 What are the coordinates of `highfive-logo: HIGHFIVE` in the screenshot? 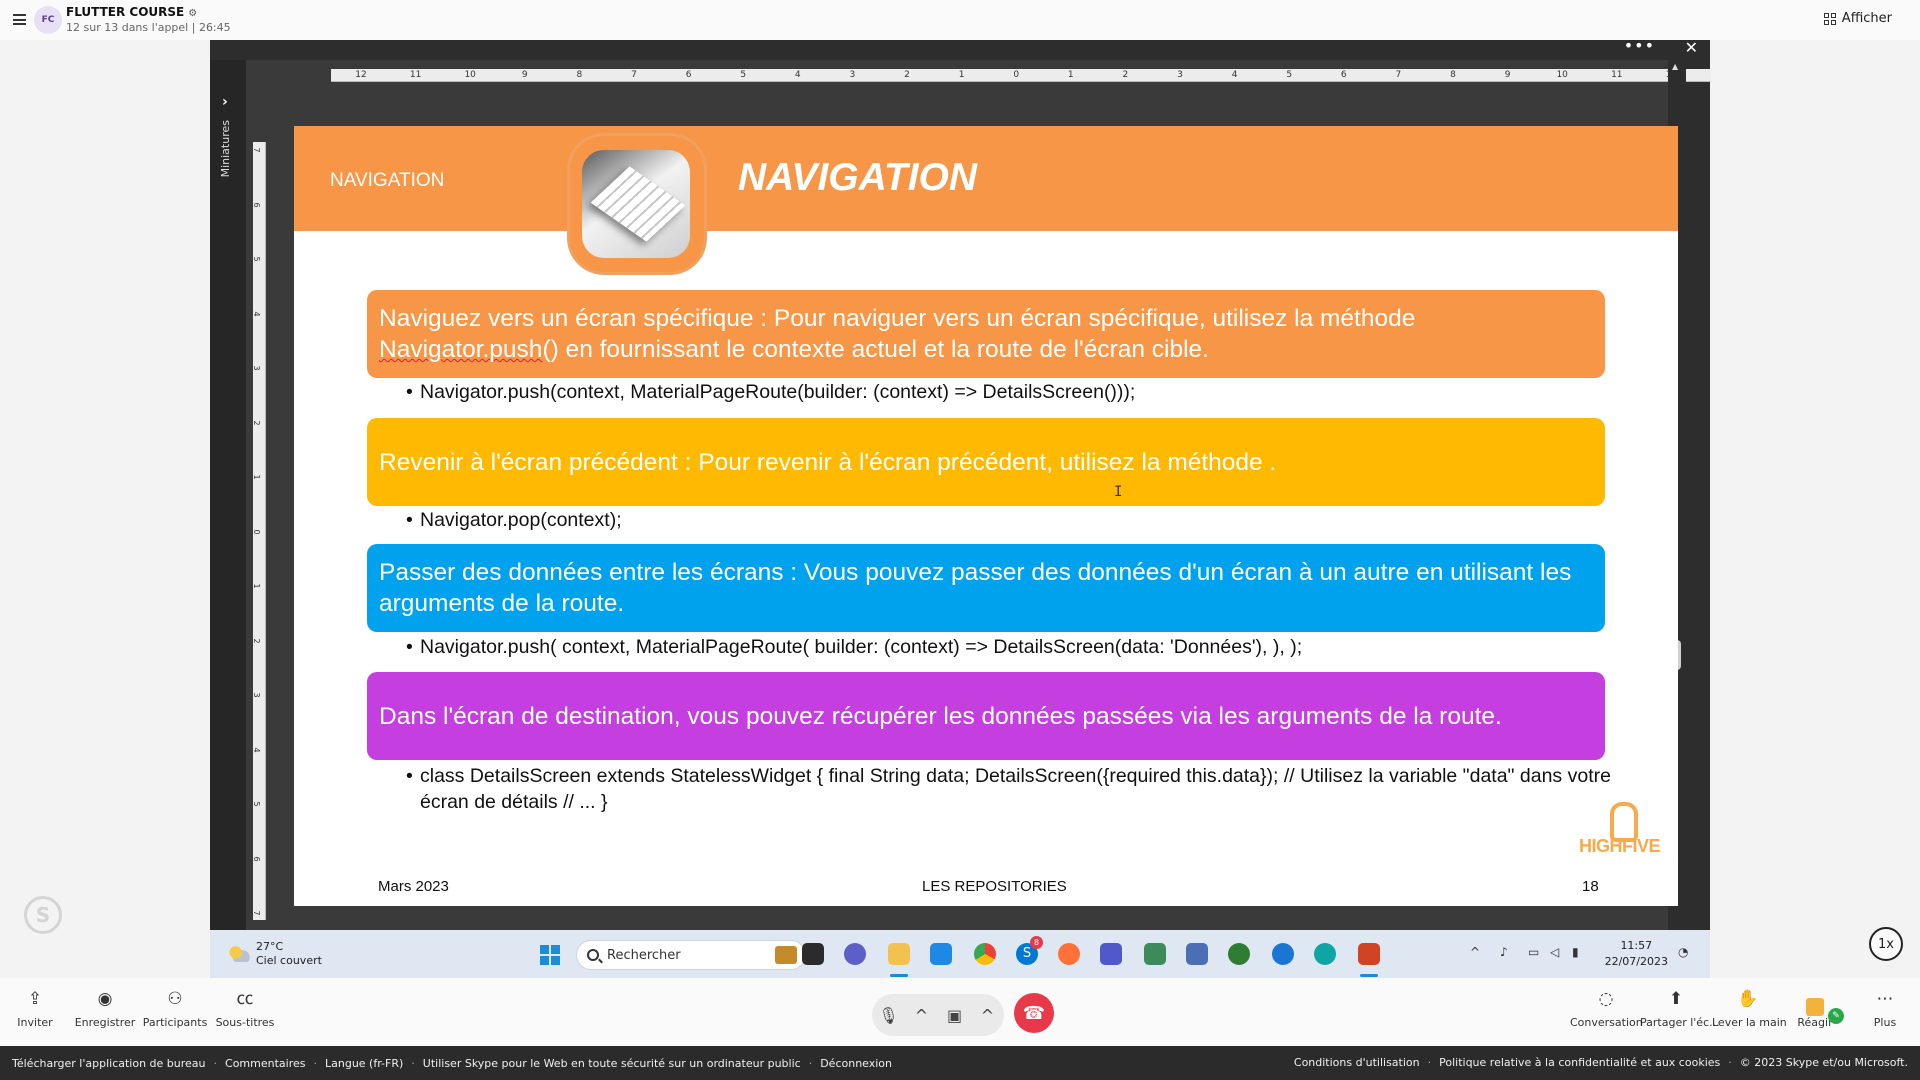 It's located at (1626, 839).